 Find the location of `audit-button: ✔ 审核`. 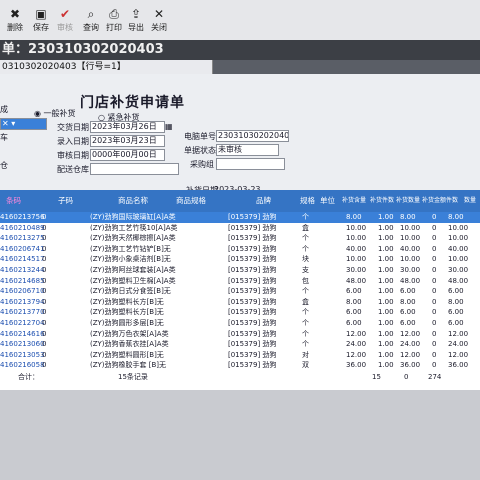

audit-button: ✔ 审核 is located at coordinates (65, 21).